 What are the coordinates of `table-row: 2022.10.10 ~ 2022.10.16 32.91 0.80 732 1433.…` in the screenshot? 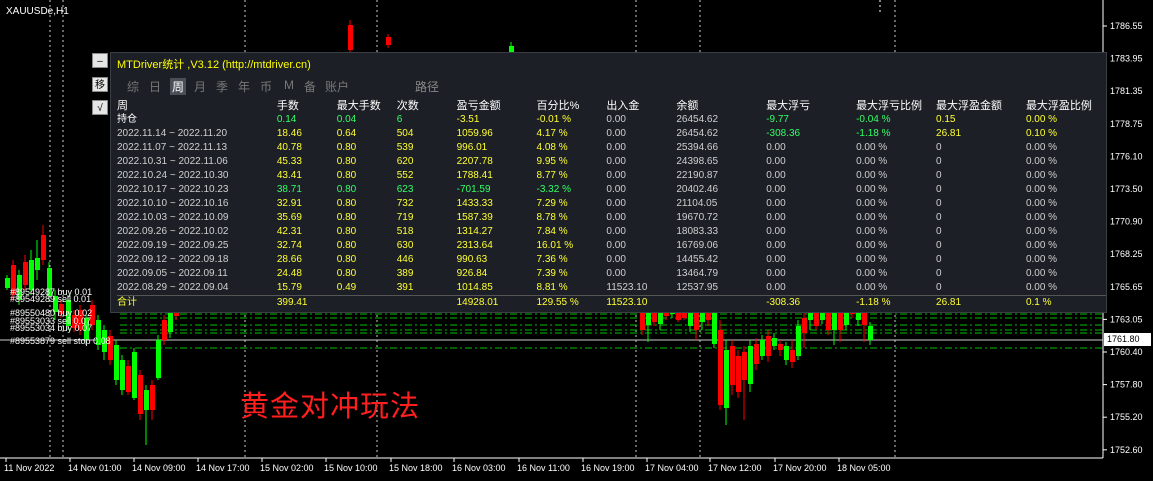 It's located at (611, 204).